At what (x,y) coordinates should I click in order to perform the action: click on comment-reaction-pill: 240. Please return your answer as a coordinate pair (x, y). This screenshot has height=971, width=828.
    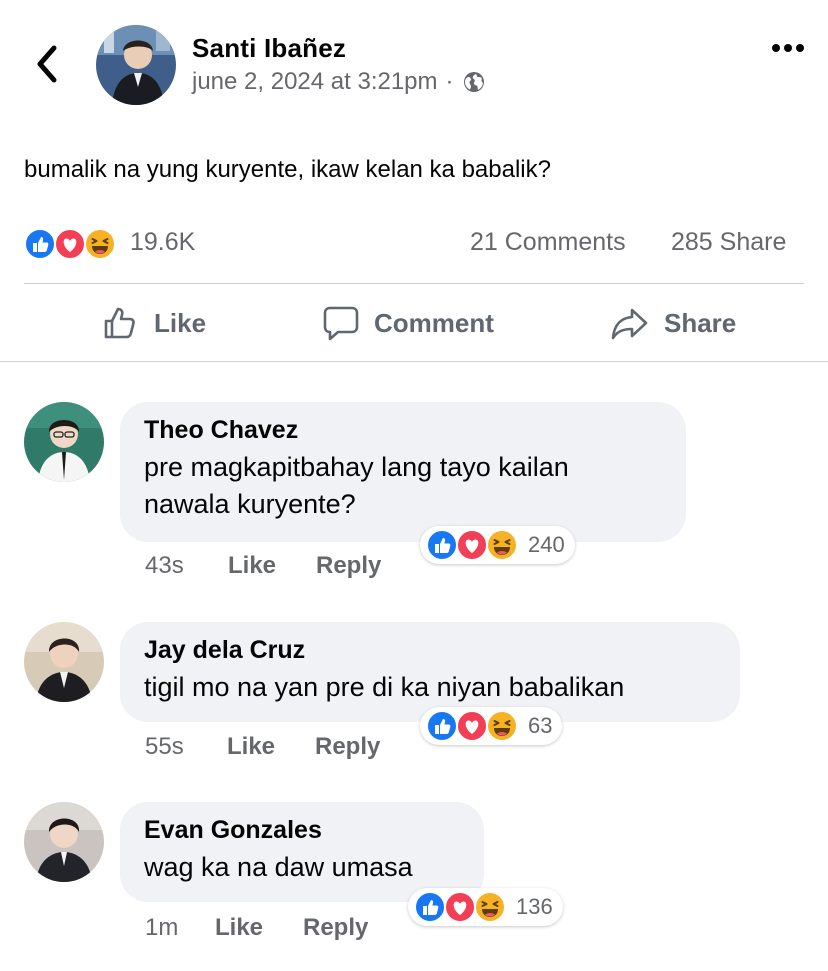
    Looking at the image, I should click on (497, 545).